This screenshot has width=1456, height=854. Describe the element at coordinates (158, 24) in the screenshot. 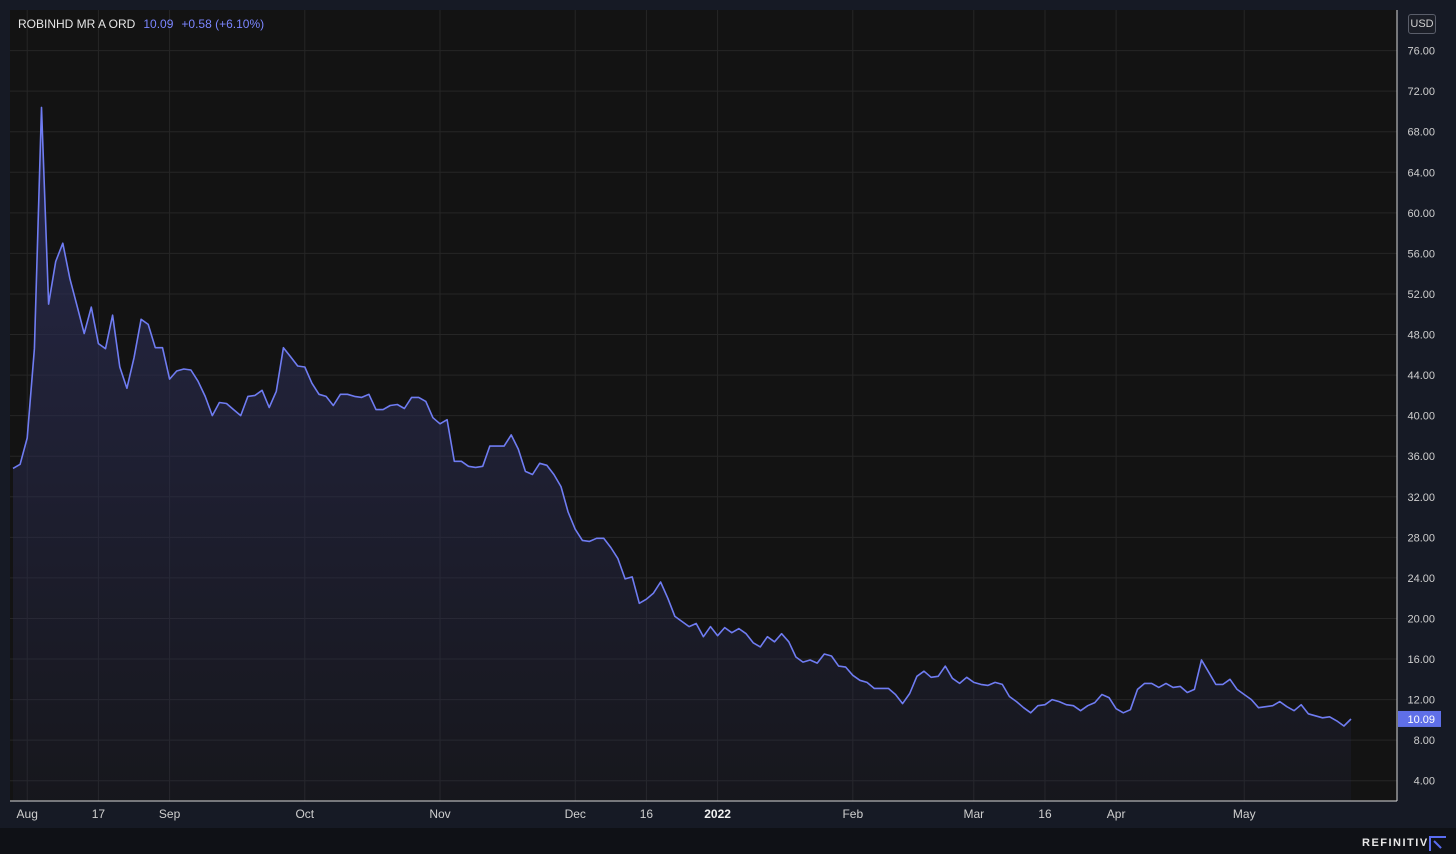

I see `last-price: 10.09` at that location.